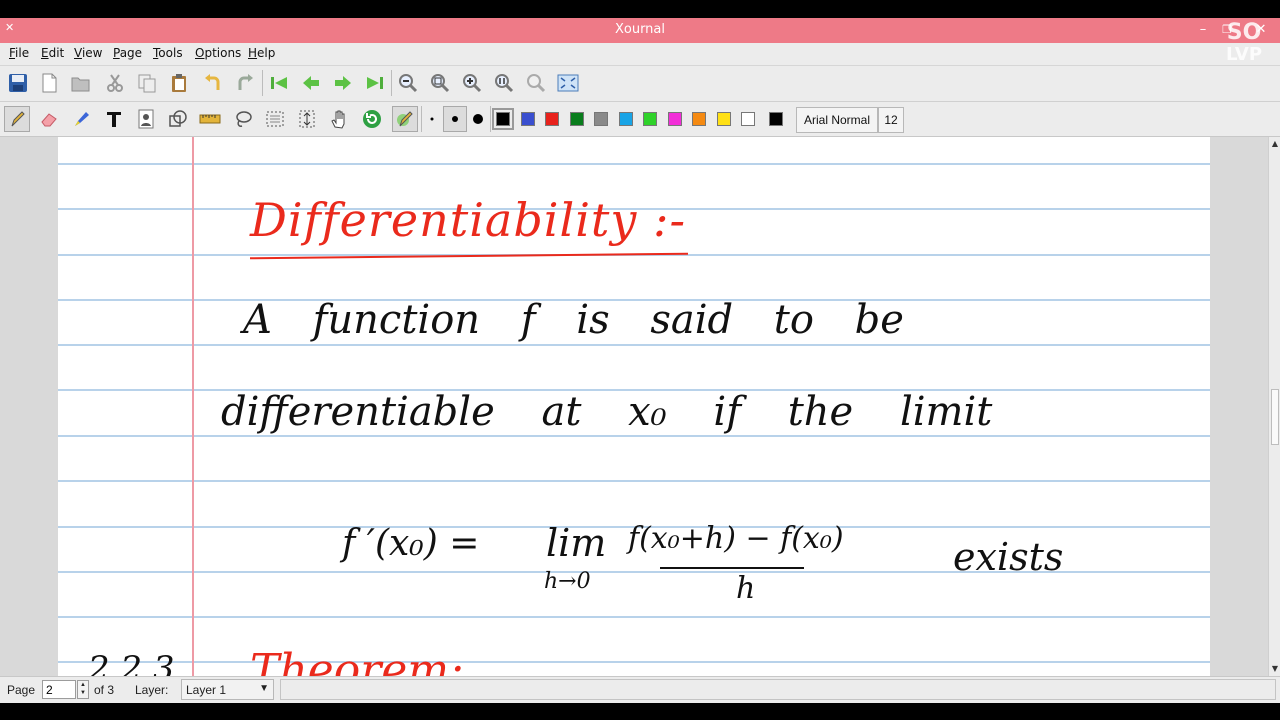  Describe the element at coordinates (114, 119) in the screenshot. I see `text-icon` at that location.